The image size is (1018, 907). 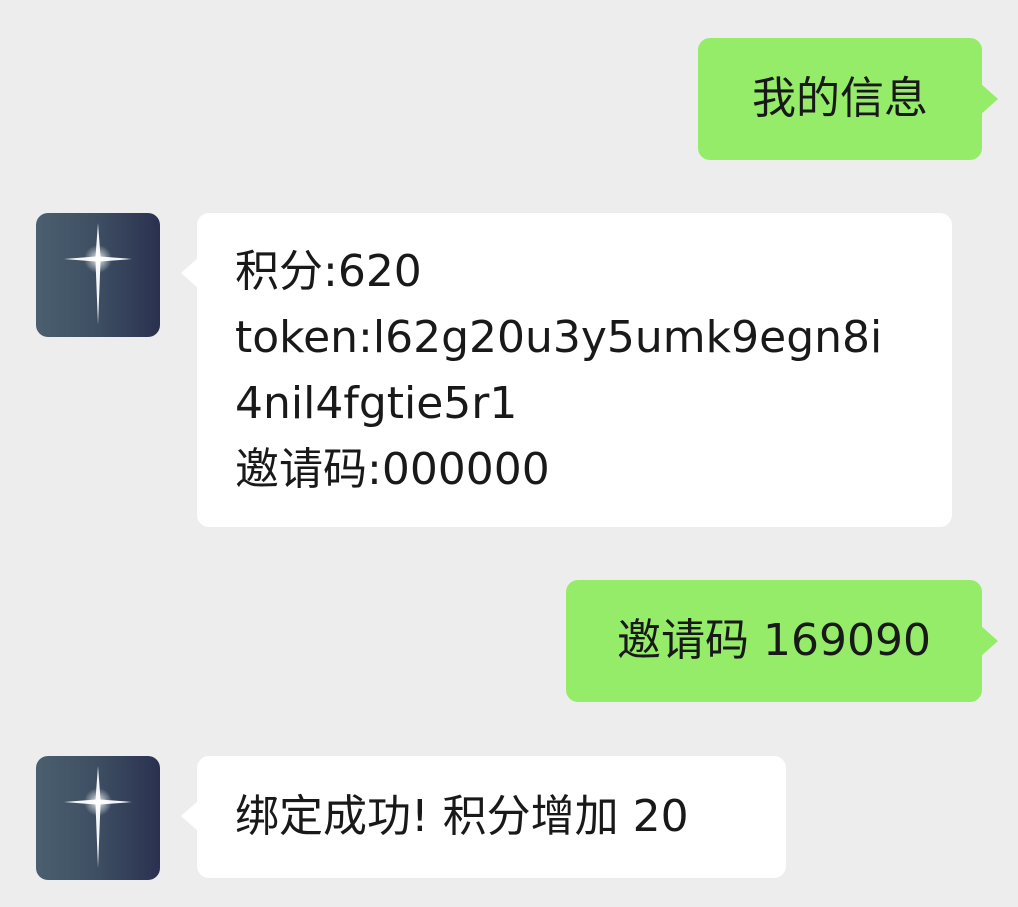 I want to click on token-line: token:l62g20u3y5umk9egn8i, so click(x=559, y=337).